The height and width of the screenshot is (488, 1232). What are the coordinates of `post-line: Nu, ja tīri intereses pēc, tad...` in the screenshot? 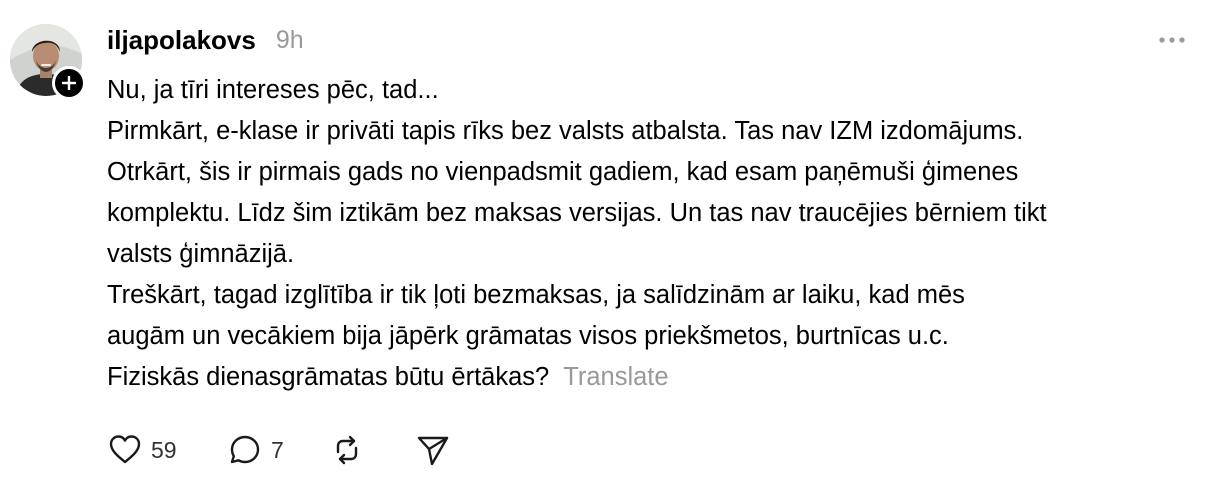 It's located at (273, 90).